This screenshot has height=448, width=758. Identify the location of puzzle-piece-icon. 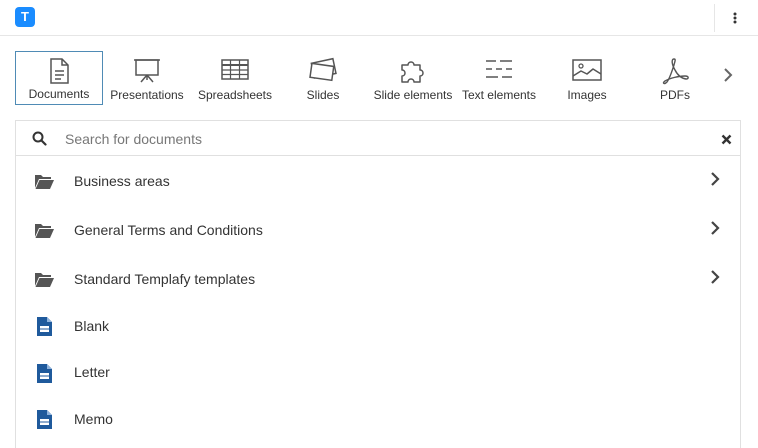
(412, 72).